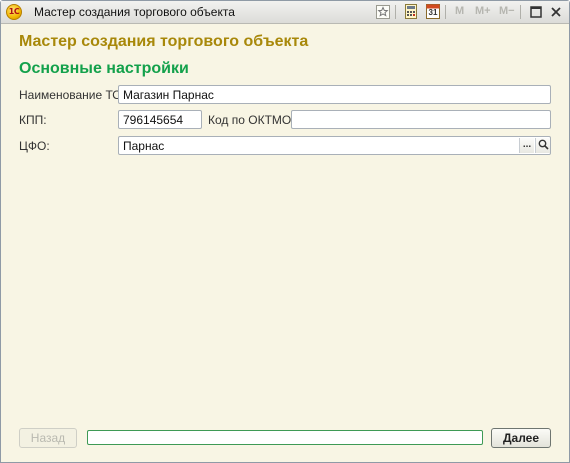 This screenshot has height=463, width=570. Describe the element at coordinates (411, 12) in the screenshot. I see `calculator-icon` at that location.